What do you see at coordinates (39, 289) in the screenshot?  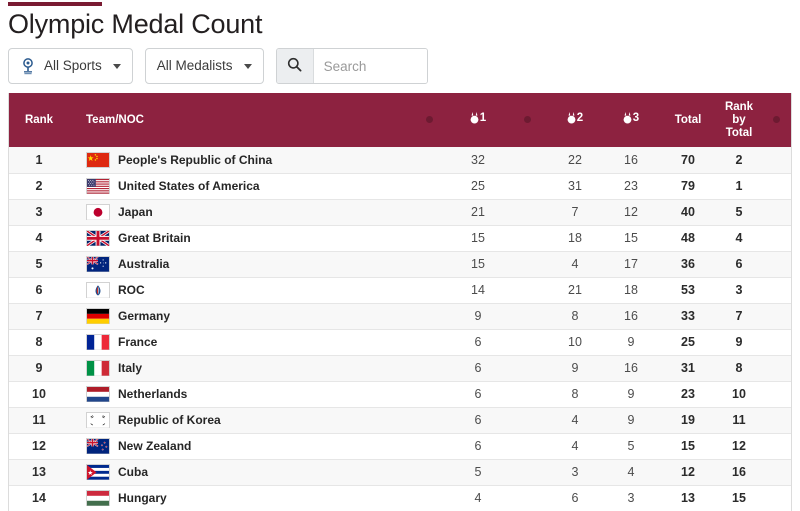 I see `cell-rank: 6` at bounding box center [39, 289].